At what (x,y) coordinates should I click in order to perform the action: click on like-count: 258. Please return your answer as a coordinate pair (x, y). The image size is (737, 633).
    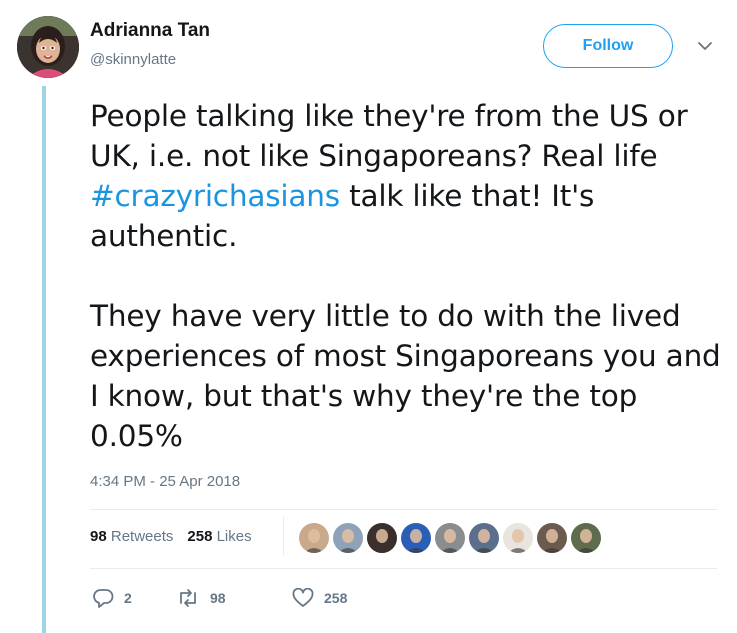
    Looking at the image, I should click on (336, 598).